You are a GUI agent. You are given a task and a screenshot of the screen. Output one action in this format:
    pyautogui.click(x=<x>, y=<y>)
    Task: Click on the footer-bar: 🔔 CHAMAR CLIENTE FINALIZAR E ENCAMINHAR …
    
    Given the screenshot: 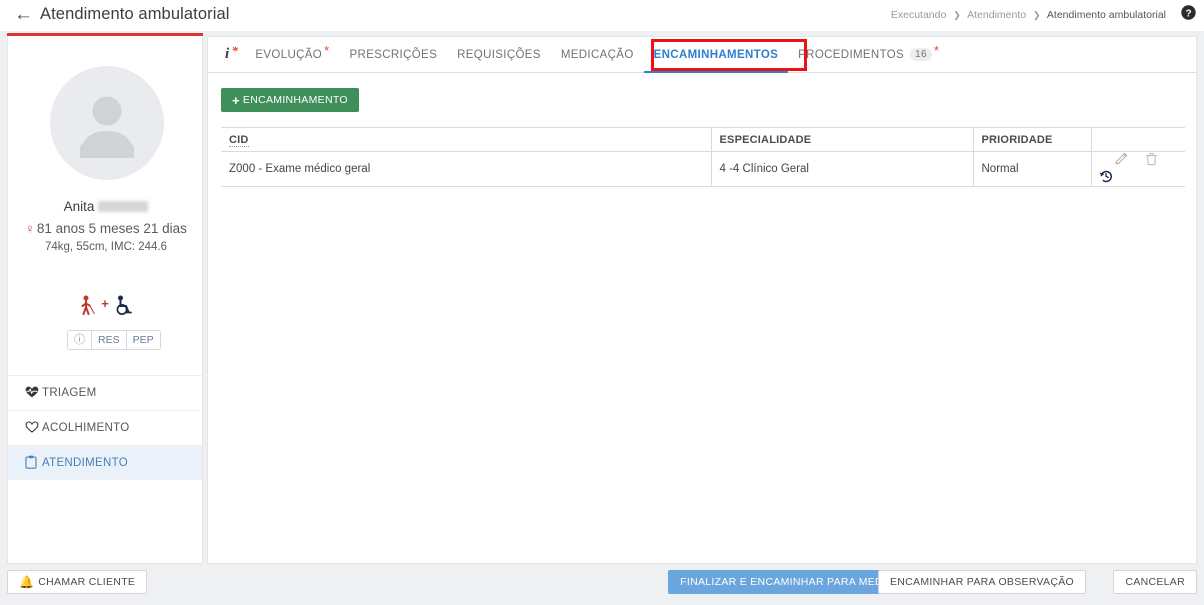 What is the action you would take?
    pyautogui.click(x=602, y=587)
    